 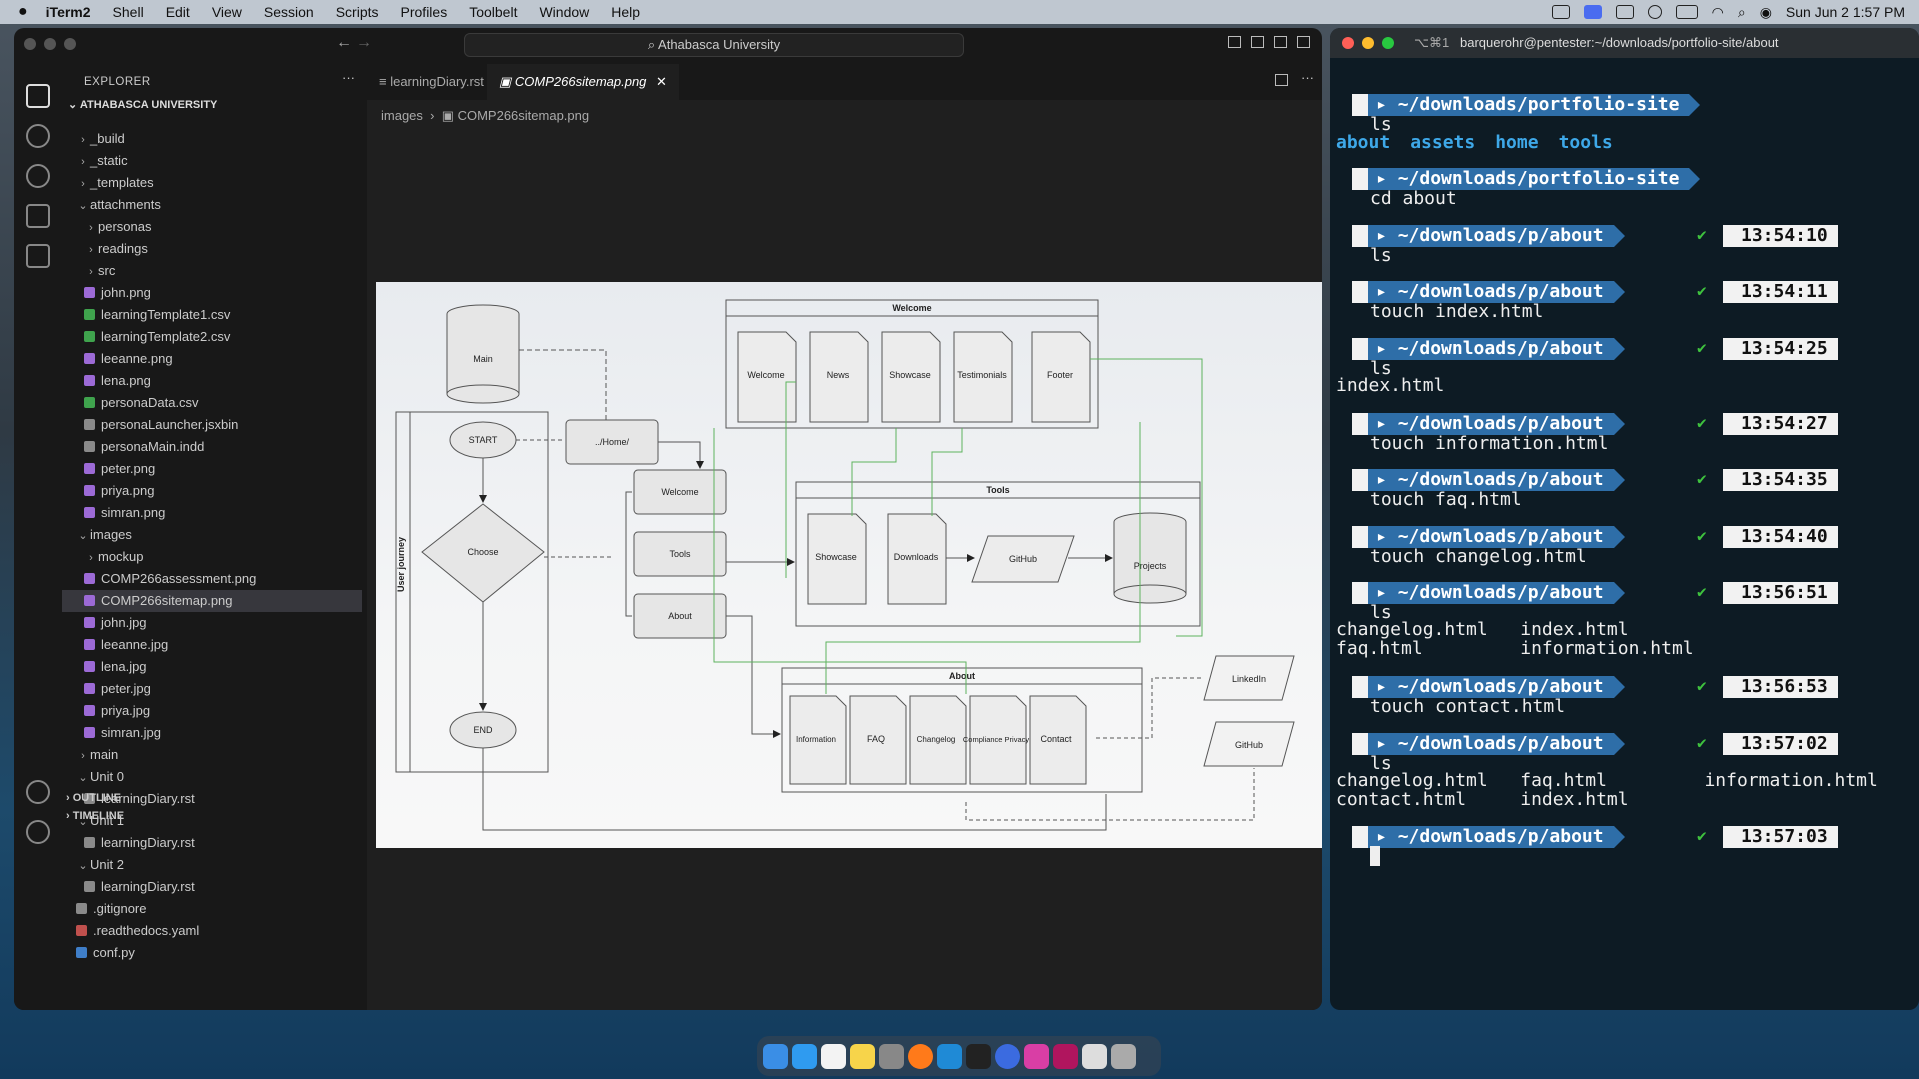 What do you see at coordinates (1742, 12) in the screenshot?
I see `search-icon: ⌕` at bounding box center [1742, 12].